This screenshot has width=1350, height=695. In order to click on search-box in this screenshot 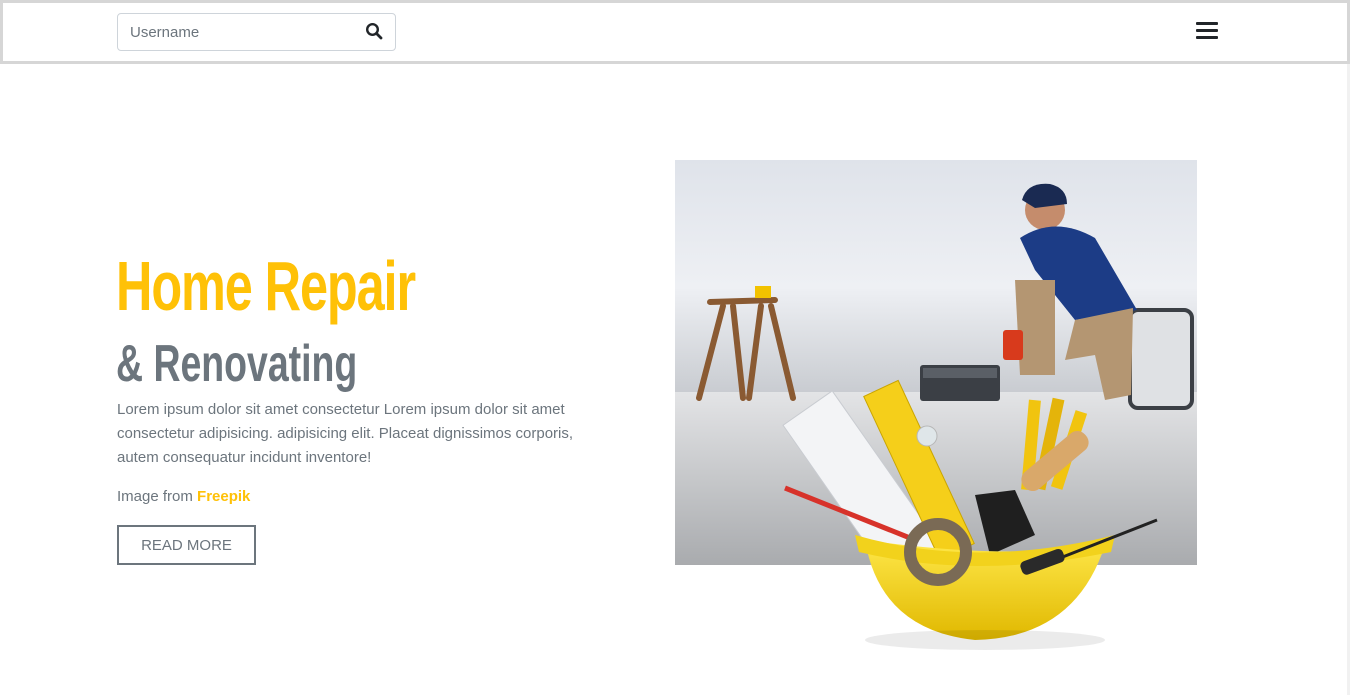, I will do `click(256, 32)`.